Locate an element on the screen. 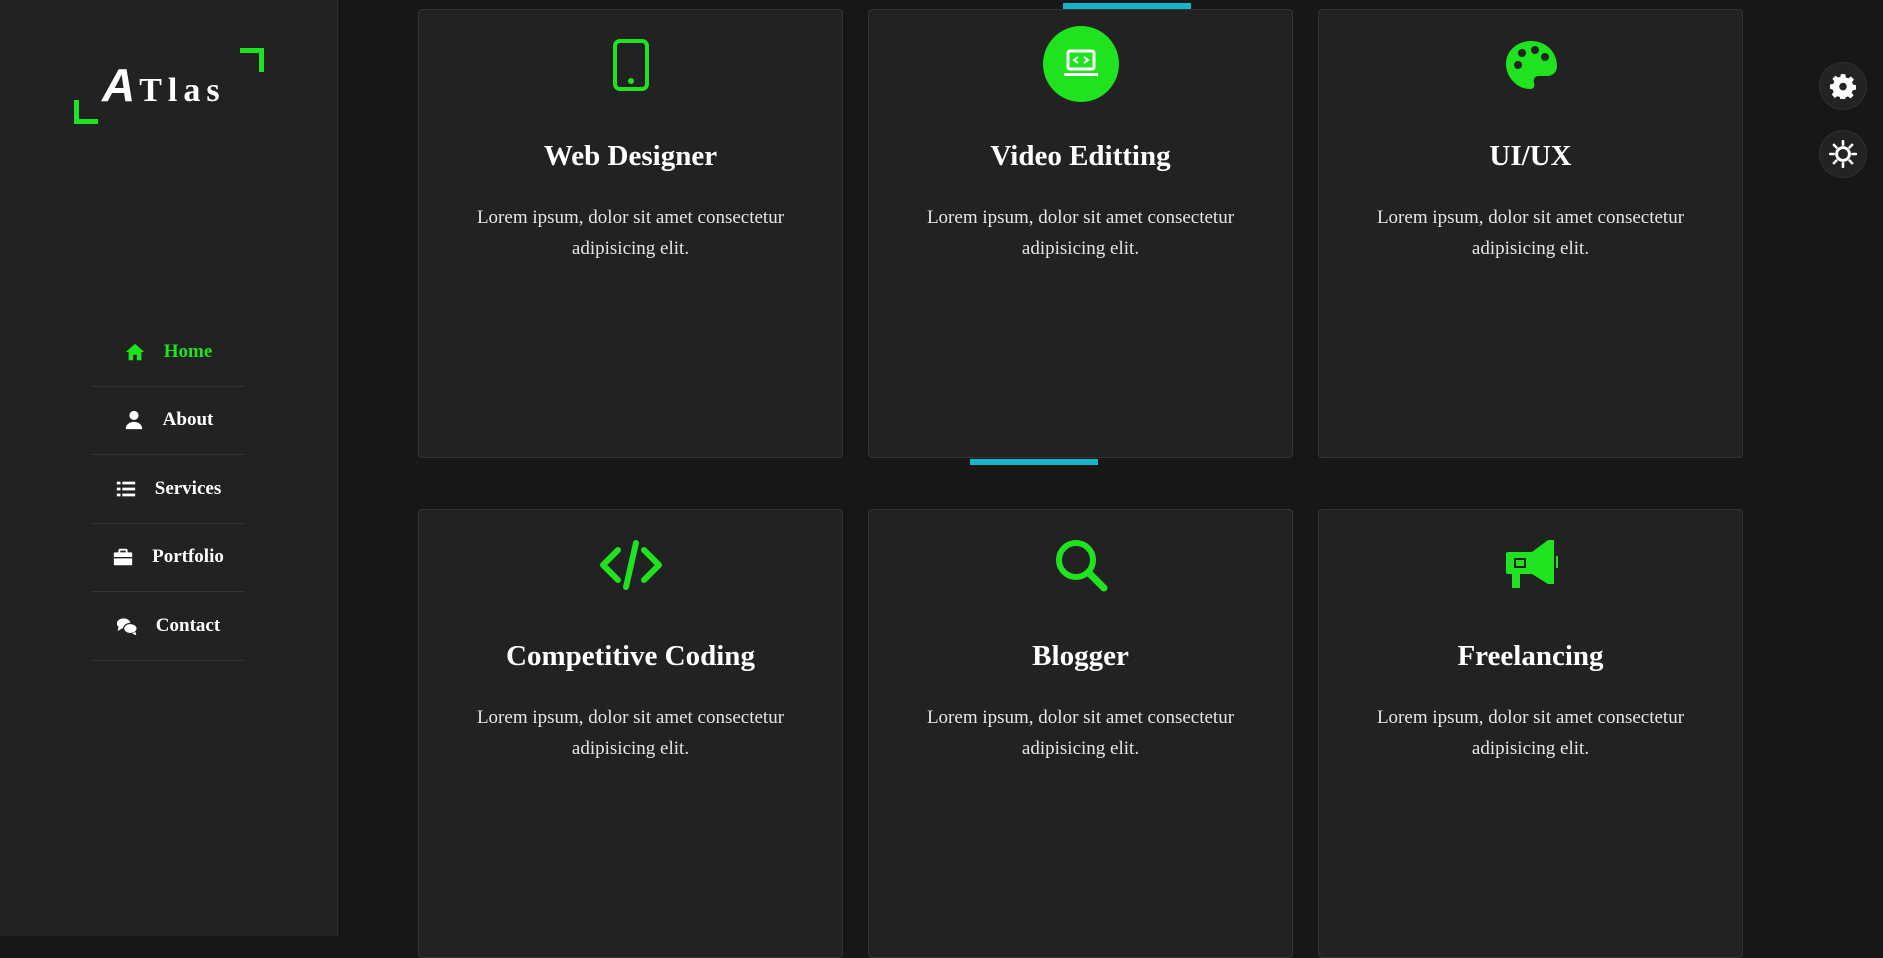 This screenshot has width=1883, height=958. service-title: Competitive Coding is located at coordinates (630, 656).